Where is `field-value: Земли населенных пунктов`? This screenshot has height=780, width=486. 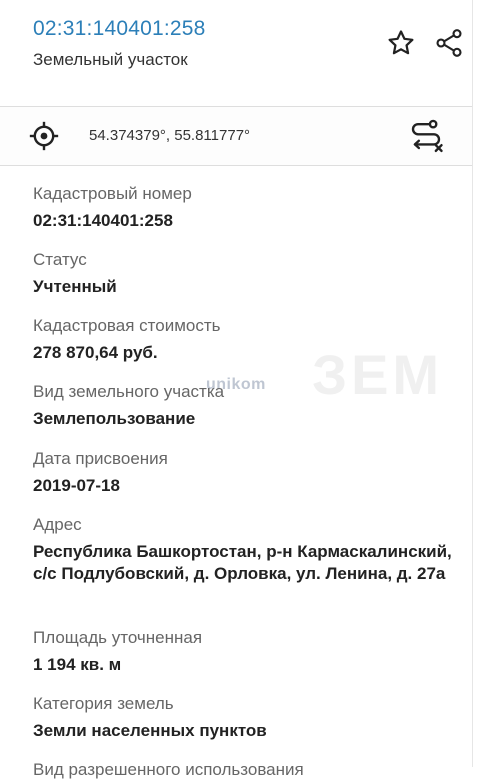
field-value: Земли населенных пунктов is located at coordinates (150, 730).